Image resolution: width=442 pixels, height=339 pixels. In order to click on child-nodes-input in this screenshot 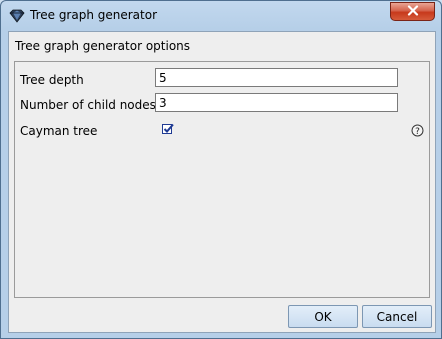, I will do `click(276, 102)`.